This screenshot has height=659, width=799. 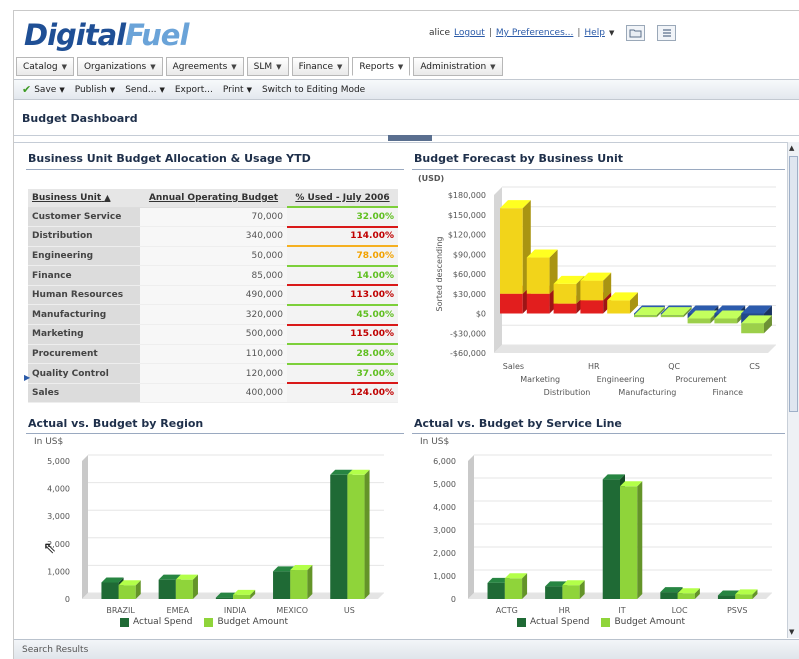 I want to click on business-unit-cell: Sales, so click(x=84, y=393).